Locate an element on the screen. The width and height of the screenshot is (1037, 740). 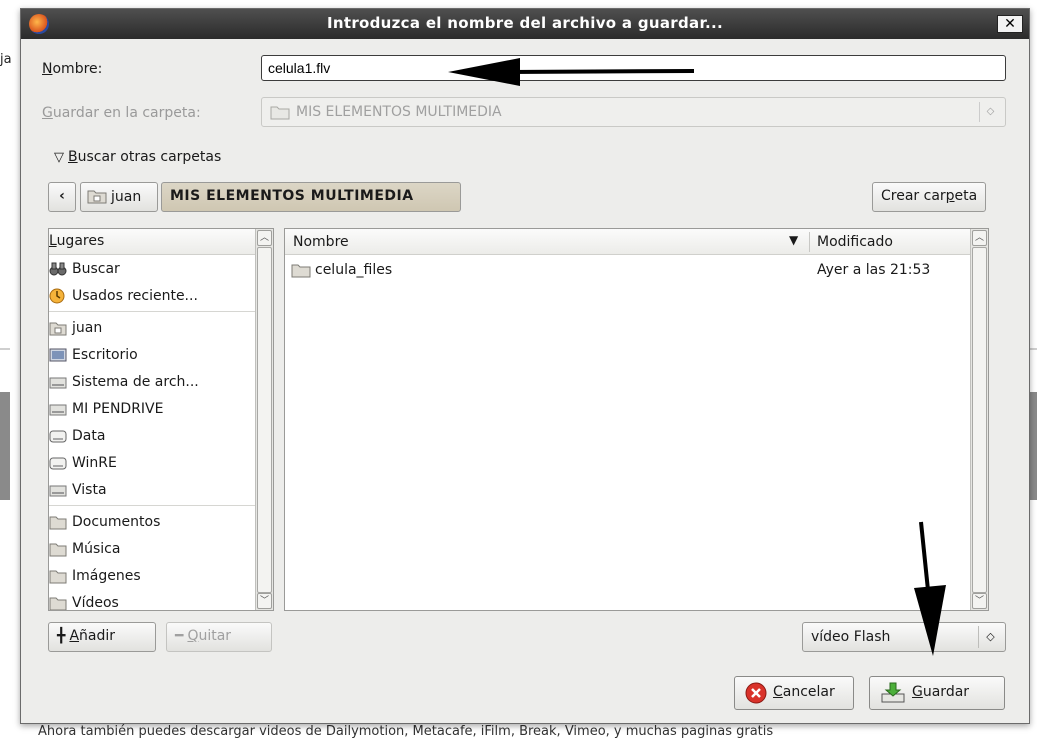
place-videos: Vídeos is located at coordinates (153, 599).